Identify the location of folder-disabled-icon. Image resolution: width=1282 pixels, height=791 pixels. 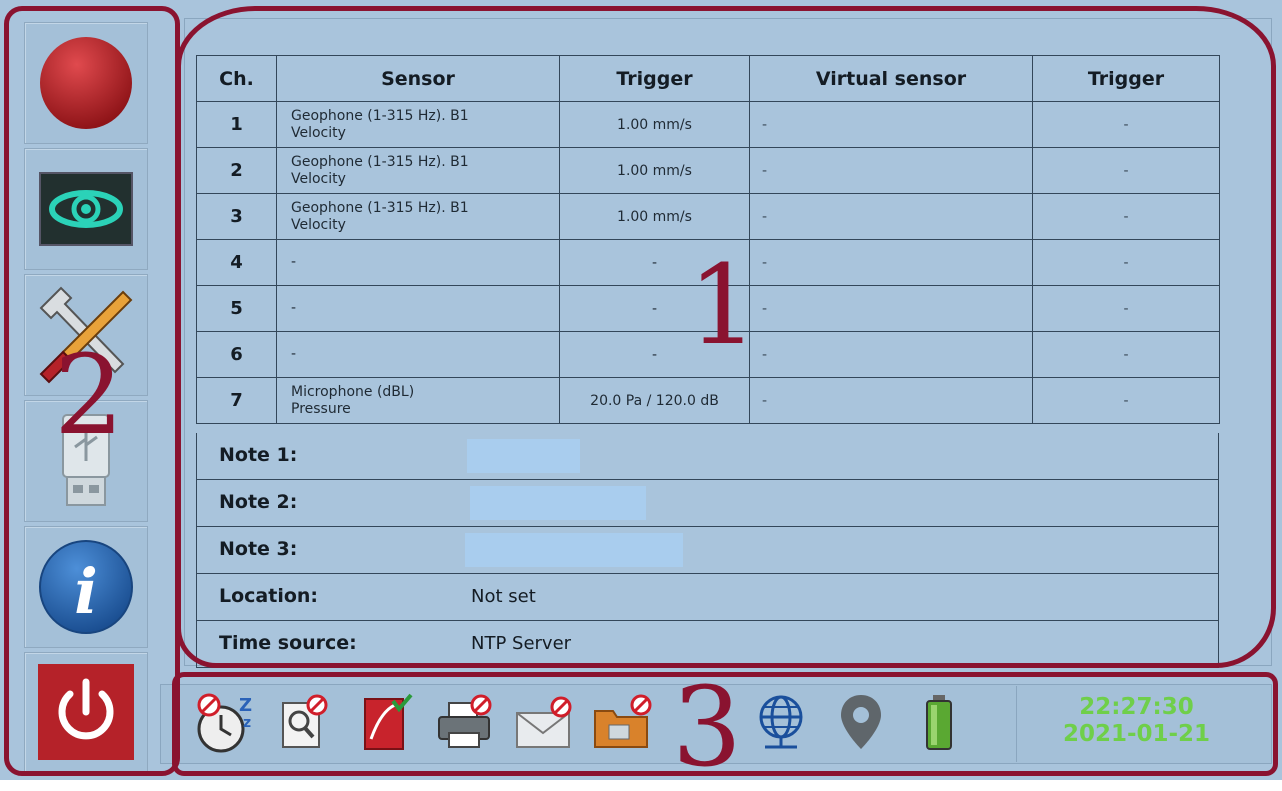
(623, 721).